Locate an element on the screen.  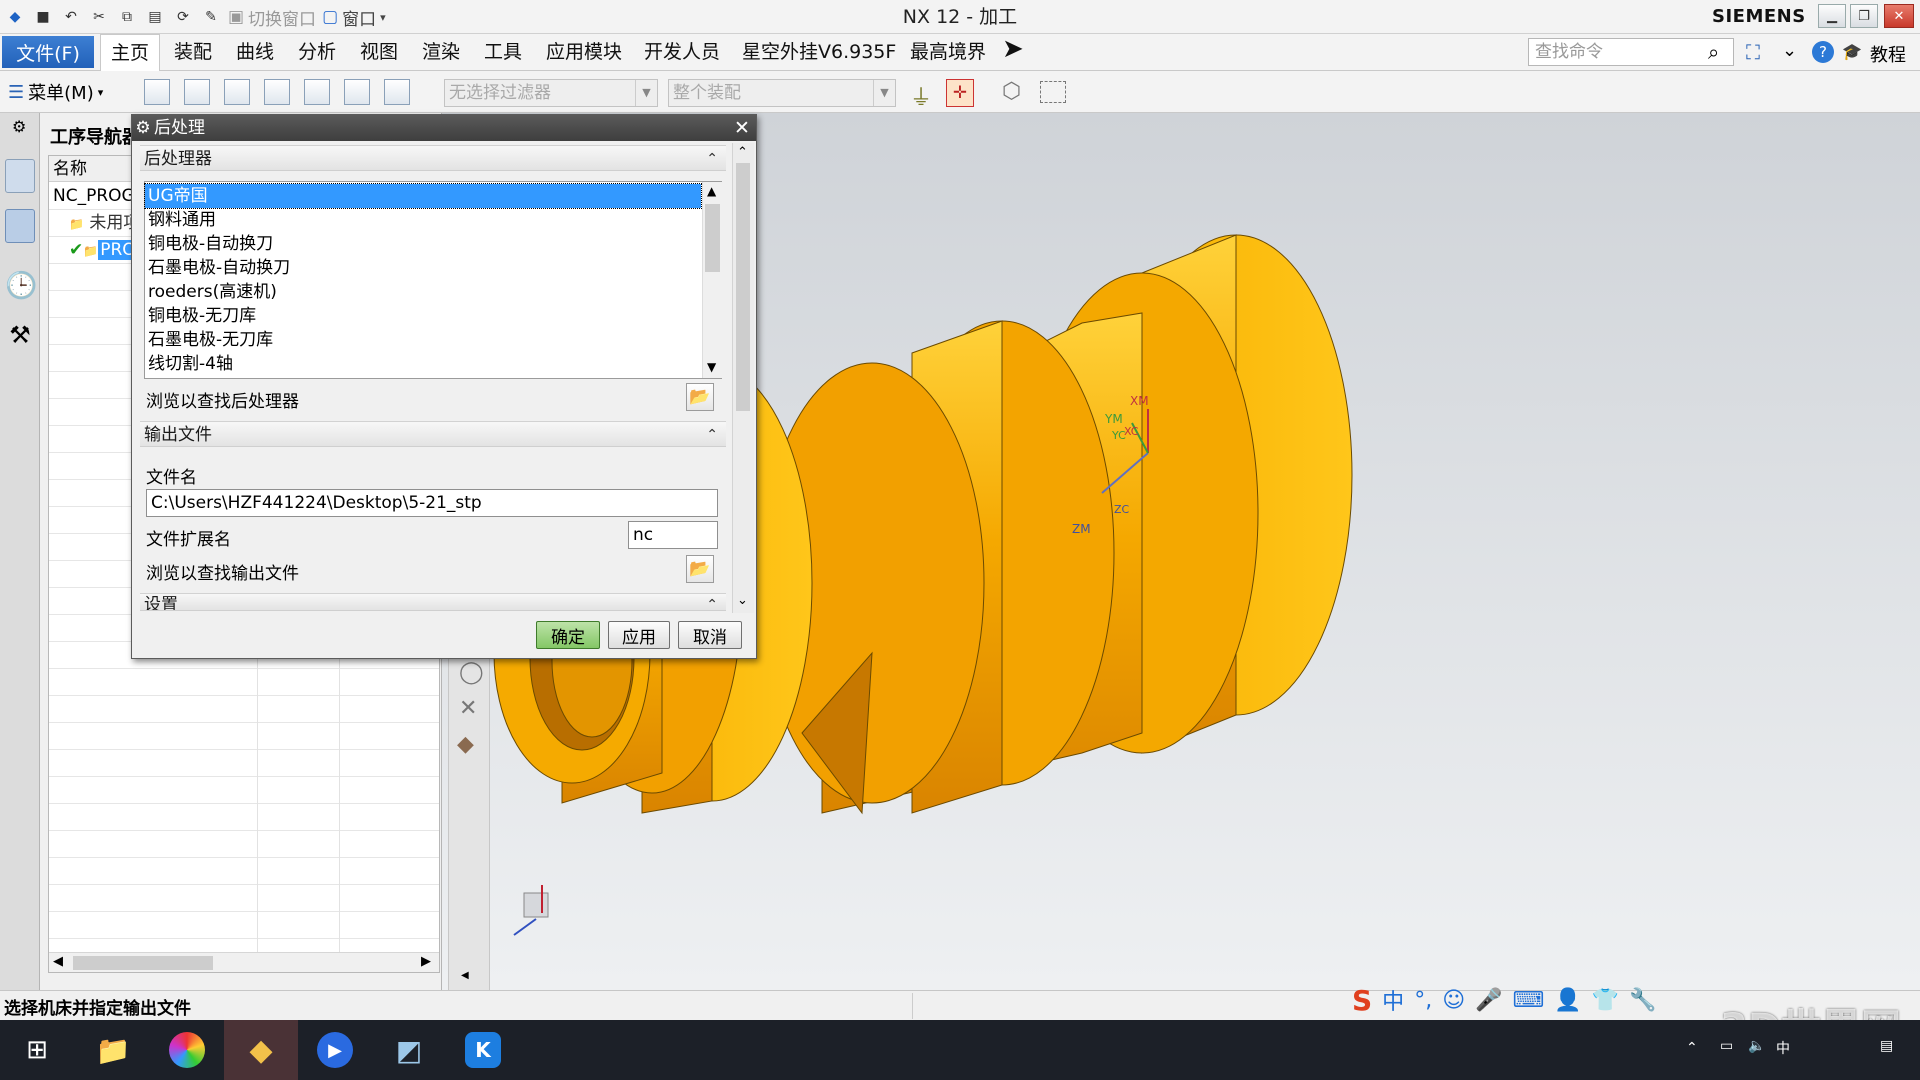
postprocess-icon is located at coordinates (397, 92).